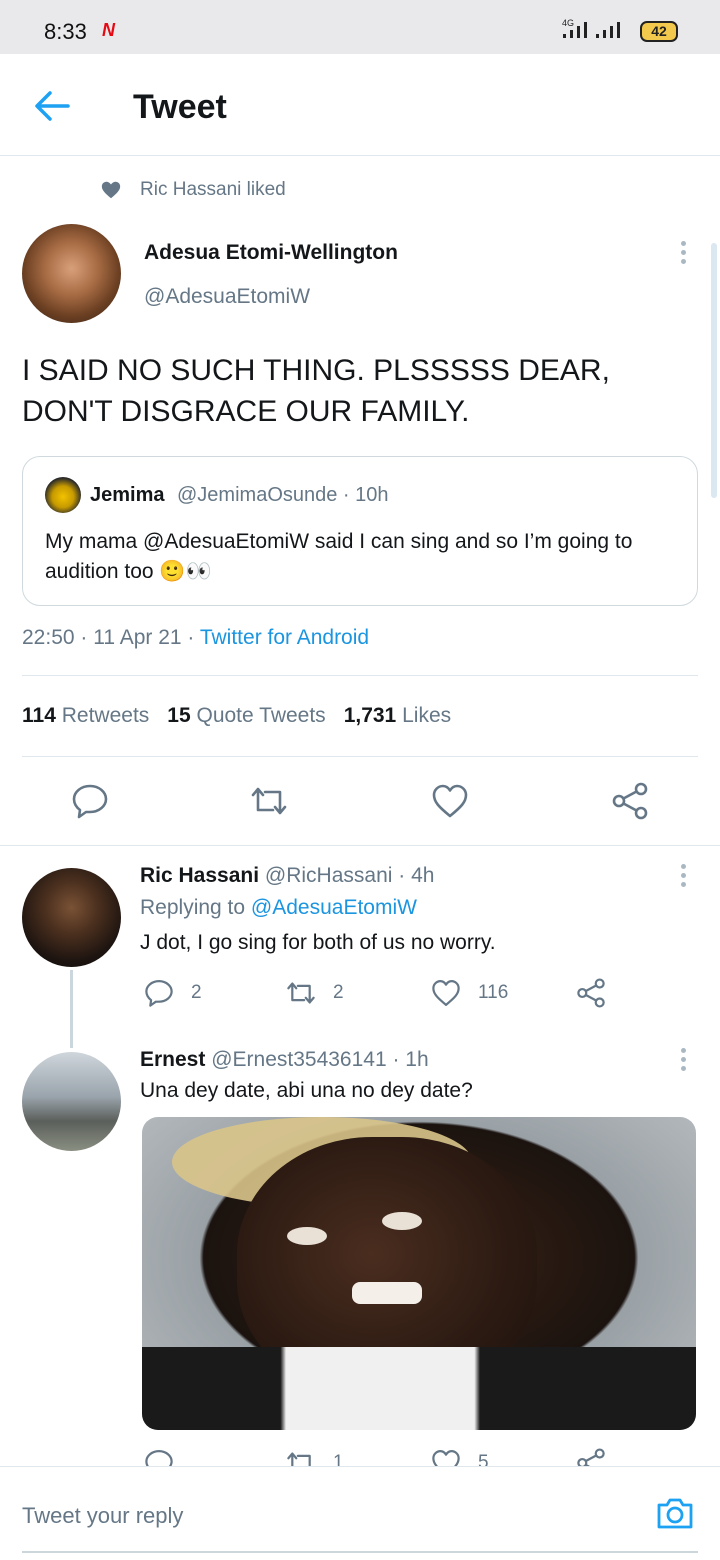  Describe the element at coordinates (200, 875) in the screenshot. I see `reply-author-name: Ric Hassani` at that location.